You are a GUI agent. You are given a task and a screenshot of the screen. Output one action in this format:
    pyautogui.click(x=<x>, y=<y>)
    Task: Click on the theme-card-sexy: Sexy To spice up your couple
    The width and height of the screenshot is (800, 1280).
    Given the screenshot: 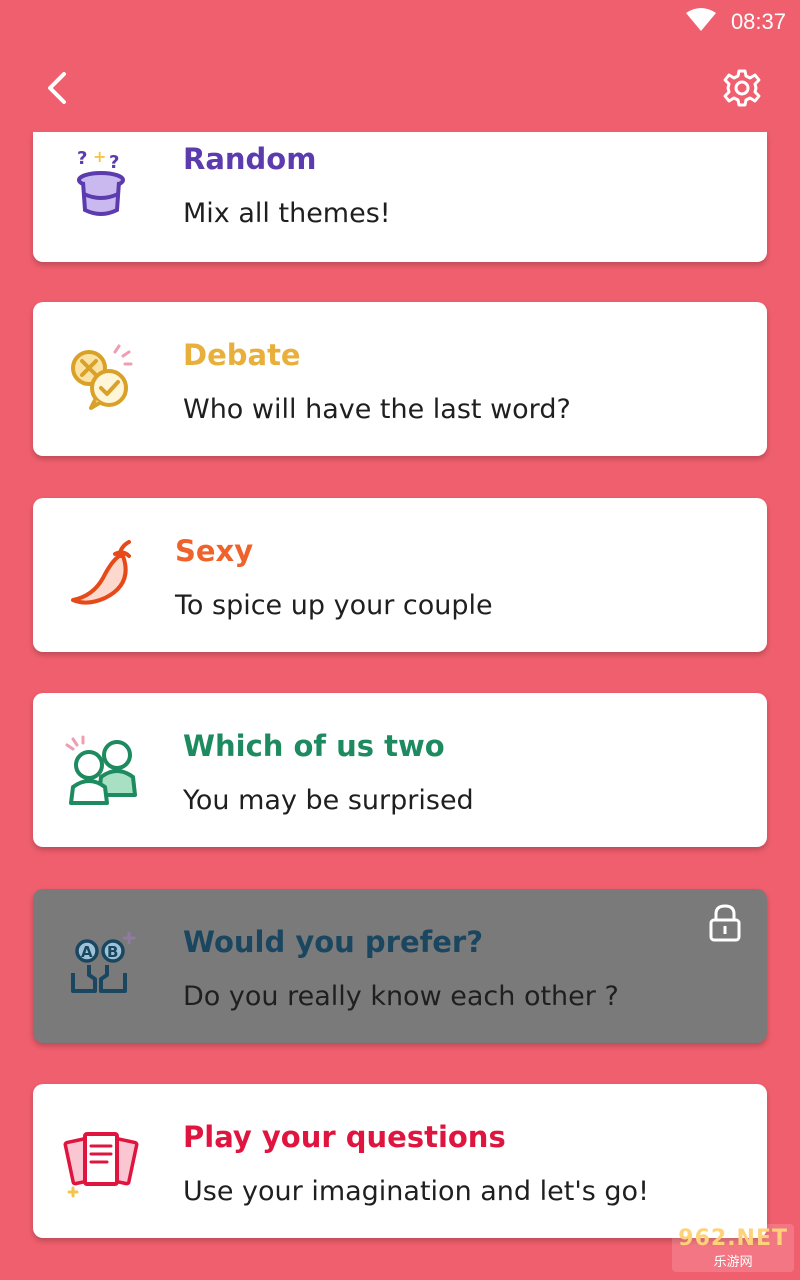 What is the action you would take?
    pyautogui.click(x=400, y=575)
    